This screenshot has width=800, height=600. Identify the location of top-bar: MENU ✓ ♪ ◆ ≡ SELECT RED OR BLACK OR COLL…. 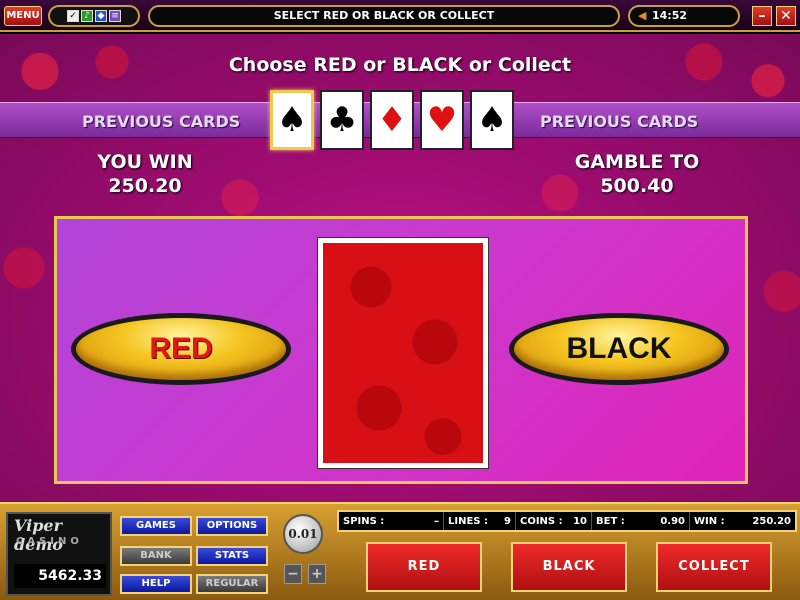
(400, 16).